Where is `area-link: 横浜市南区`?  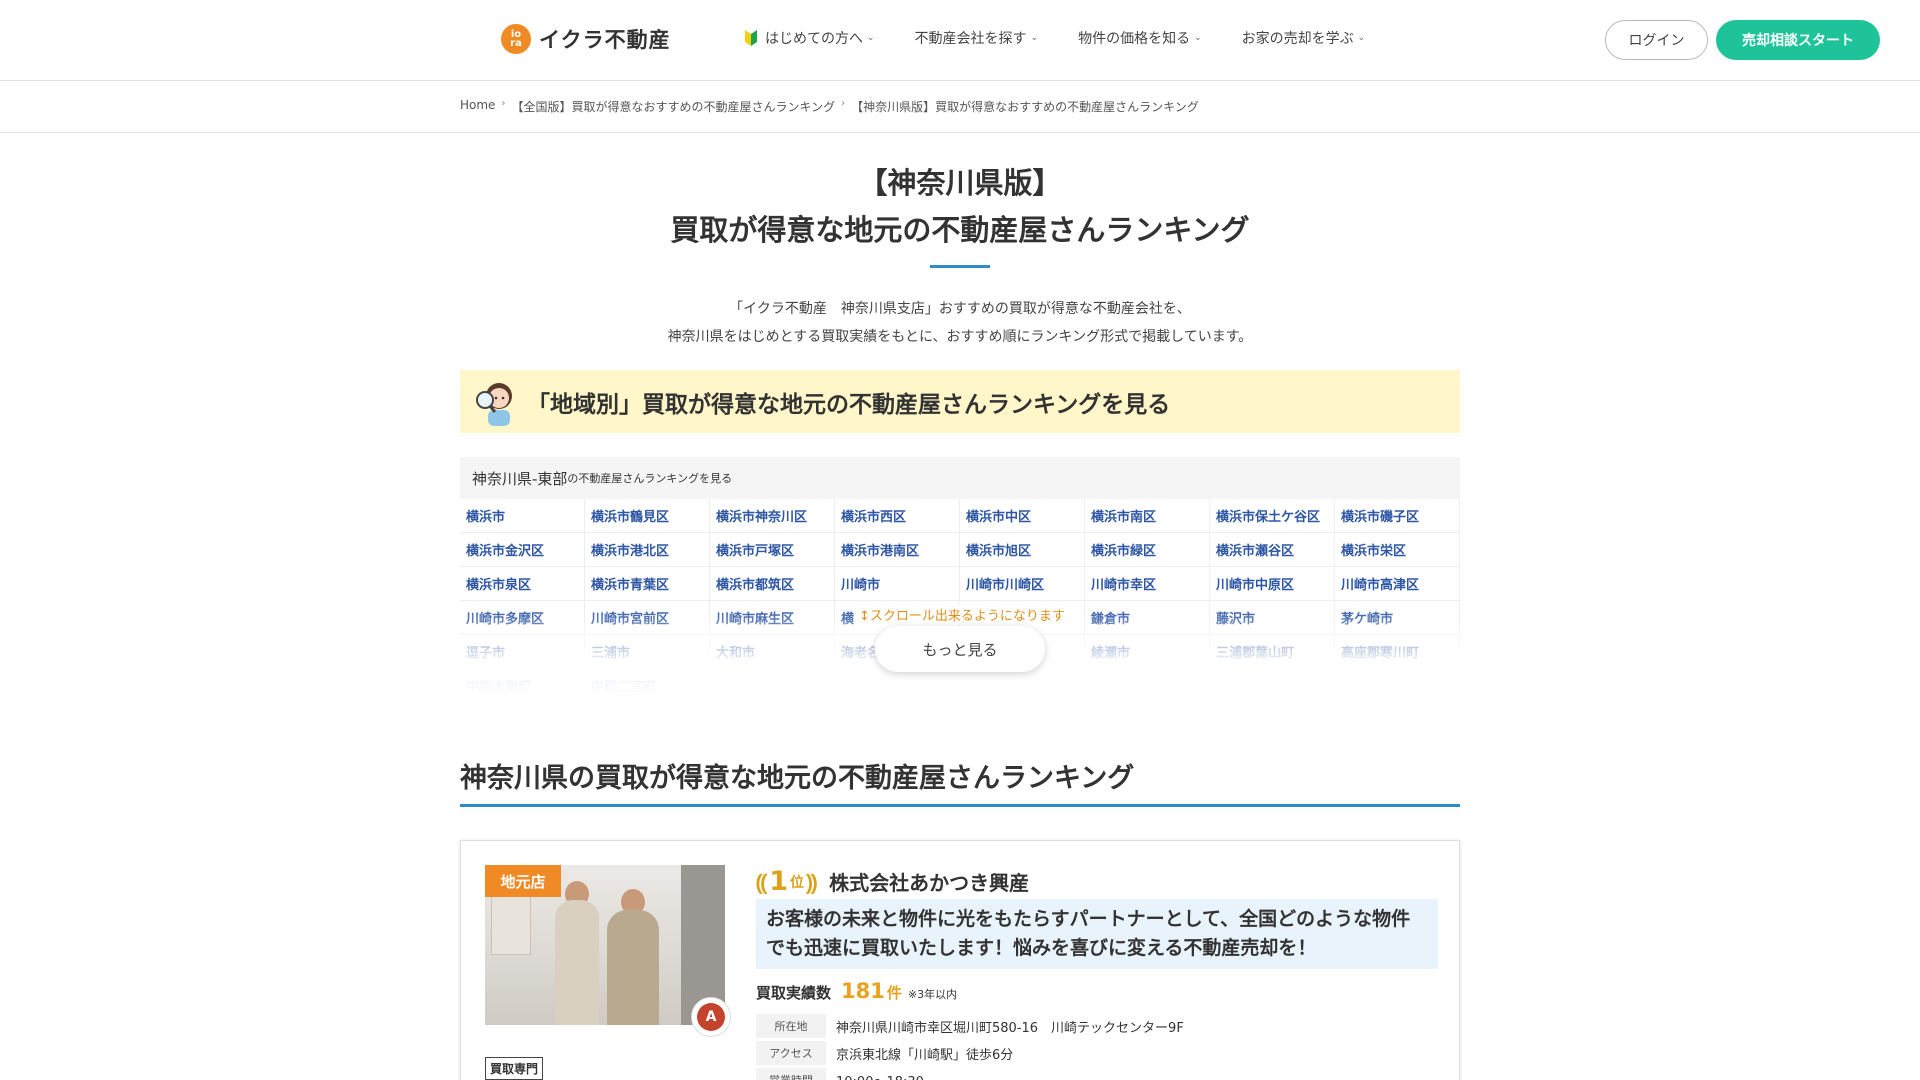
area-link: 横浜市南区 is located at coordinates (1147, 516).